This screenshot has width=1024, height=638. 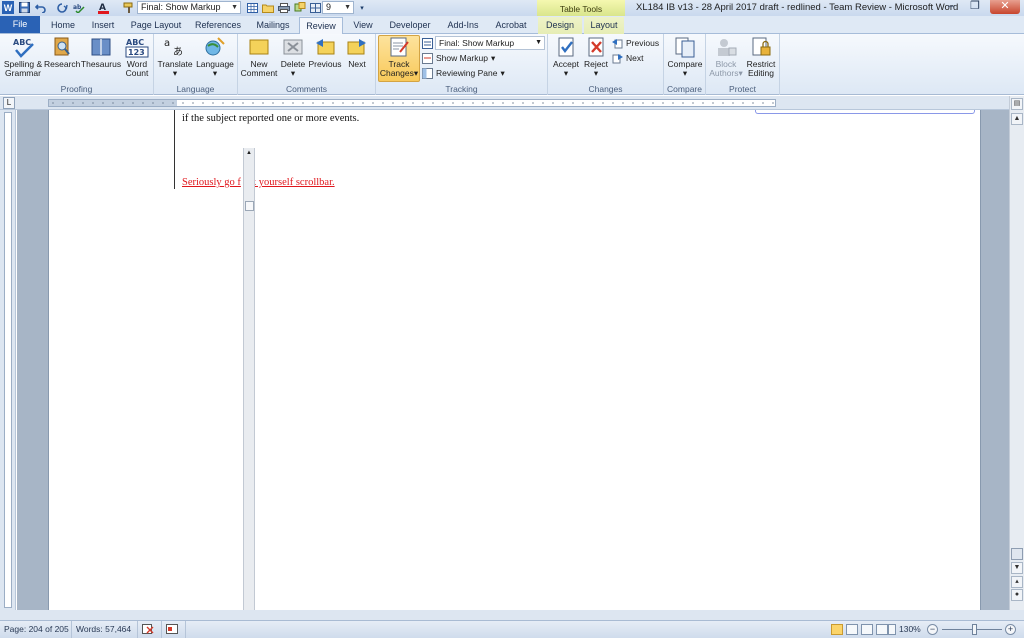 I want to click on close-button: ✕, so click(x=1005, y=7).